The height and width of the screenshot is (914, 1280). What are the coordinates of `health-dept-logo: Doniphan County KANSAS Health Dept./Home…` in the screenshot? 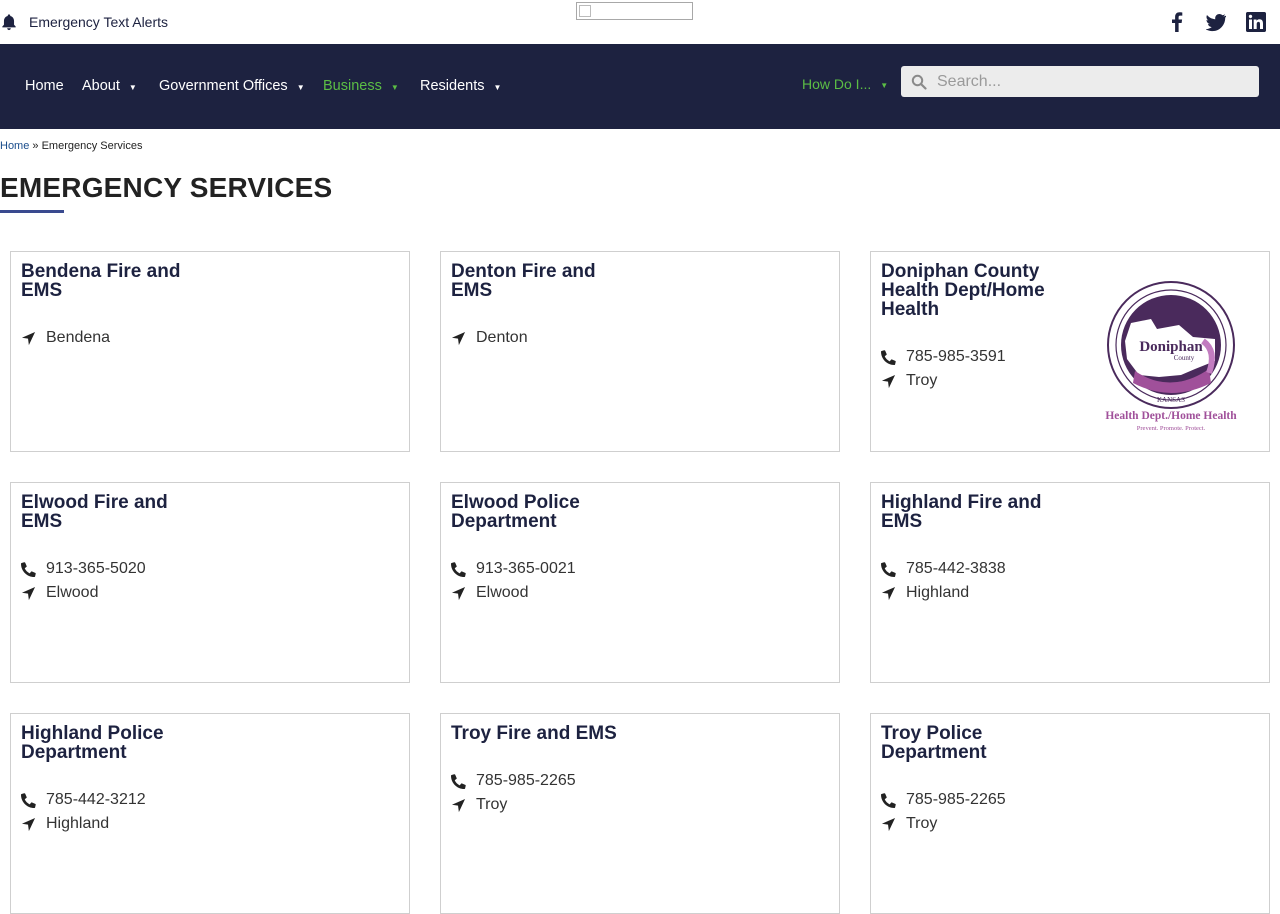 It's located at (1172, 356).